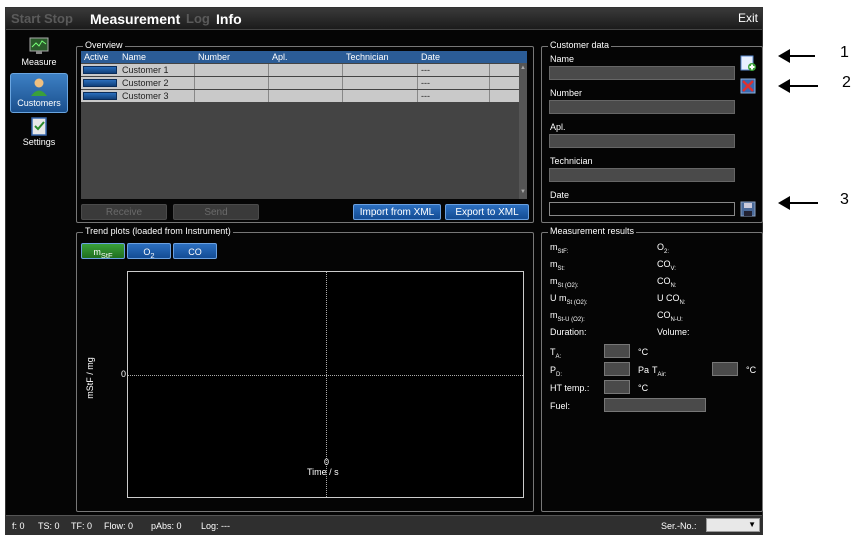 This screenshot has height=541, width=855. I want to click on ht-temp-label: HT temp.:, so click(570, 388).